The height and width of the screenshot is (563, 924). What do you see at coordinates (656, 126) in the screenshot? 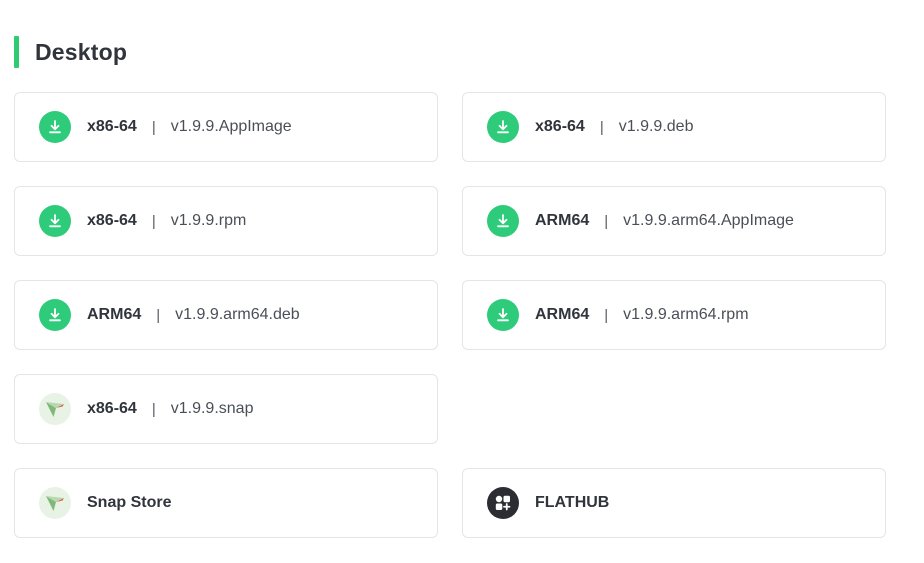
I see `card-file-label: v1.9.9.deb` at bounding box center [656, 126].